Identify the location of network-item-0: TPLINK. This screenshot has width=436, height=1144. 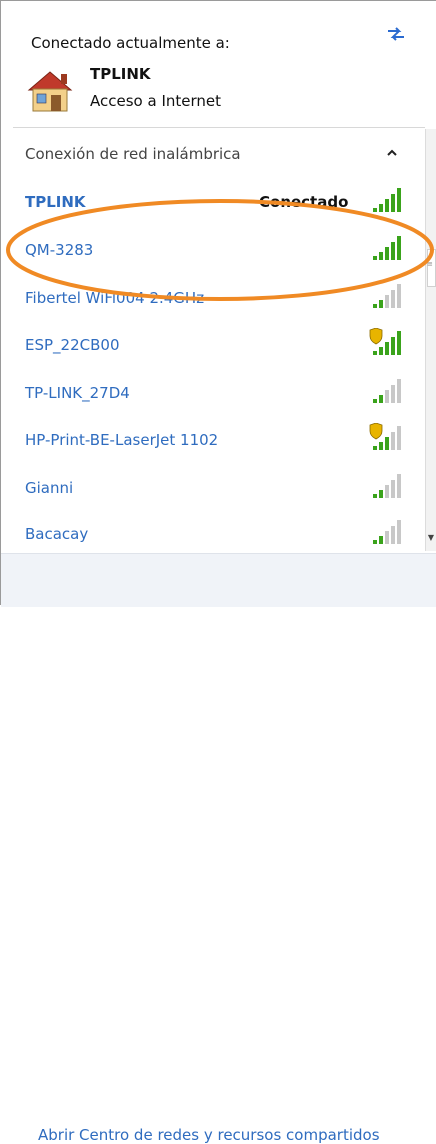
(55, 202).